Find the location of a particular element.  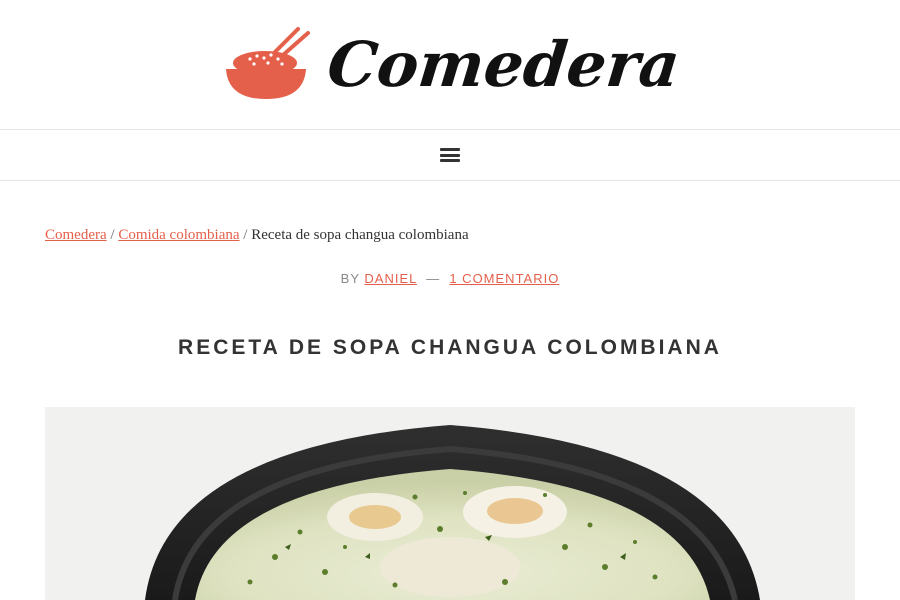

breadcrumb-current: Receta de sopa changua colombiana is located at coordinates (360, 235).